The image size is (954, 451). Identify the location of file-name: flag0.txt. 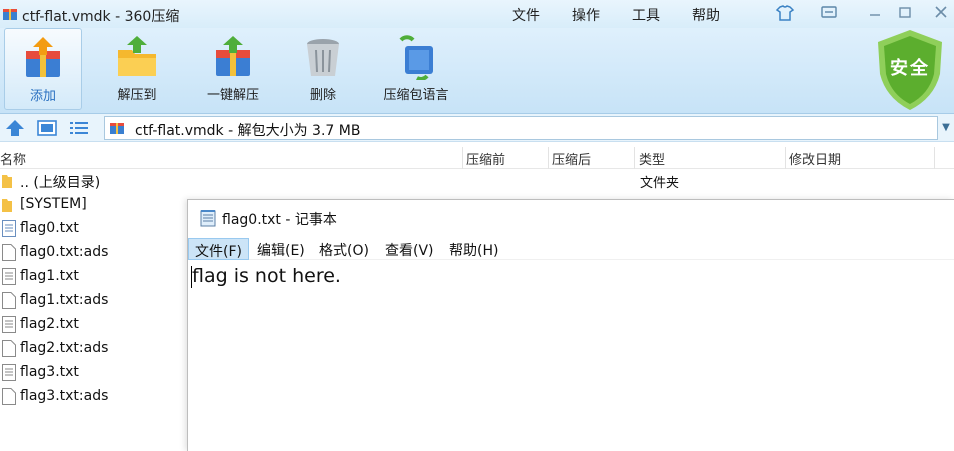
(49, 228).